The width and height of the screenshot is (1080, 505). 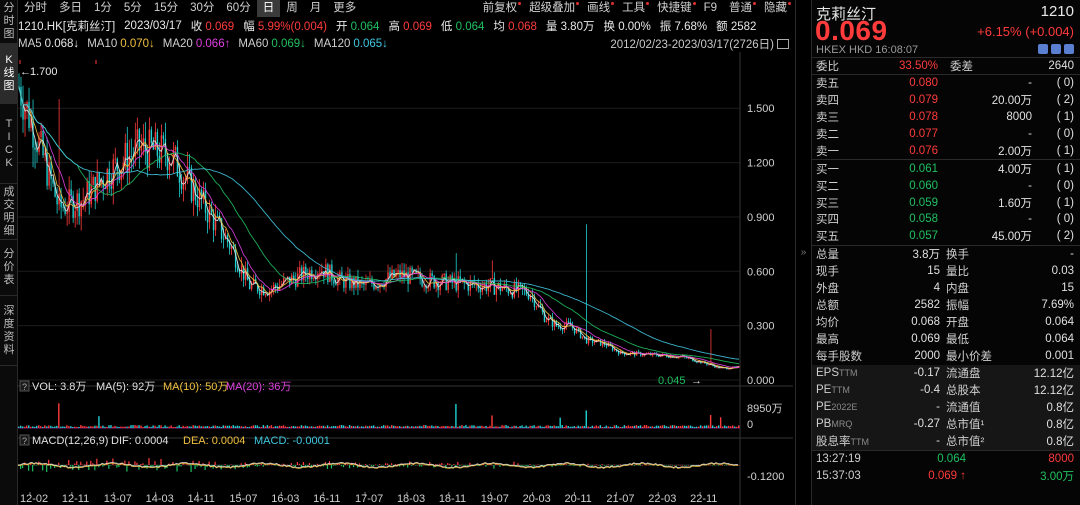 What do you see at coordinates (710, 8) in the screenshot?
I see `tool-5: F9` at bounding box center [710, 8].